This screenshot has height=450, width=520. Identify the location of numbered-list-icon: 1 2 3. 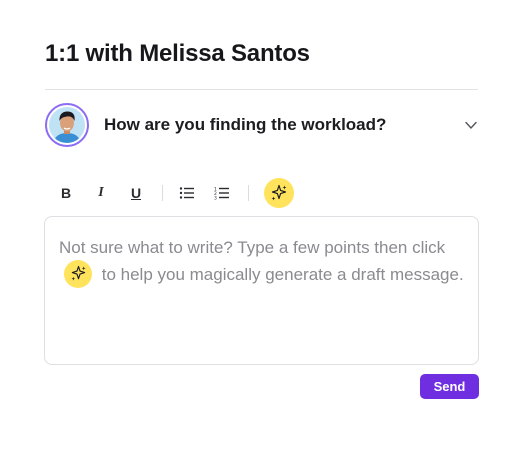
(221, 194).